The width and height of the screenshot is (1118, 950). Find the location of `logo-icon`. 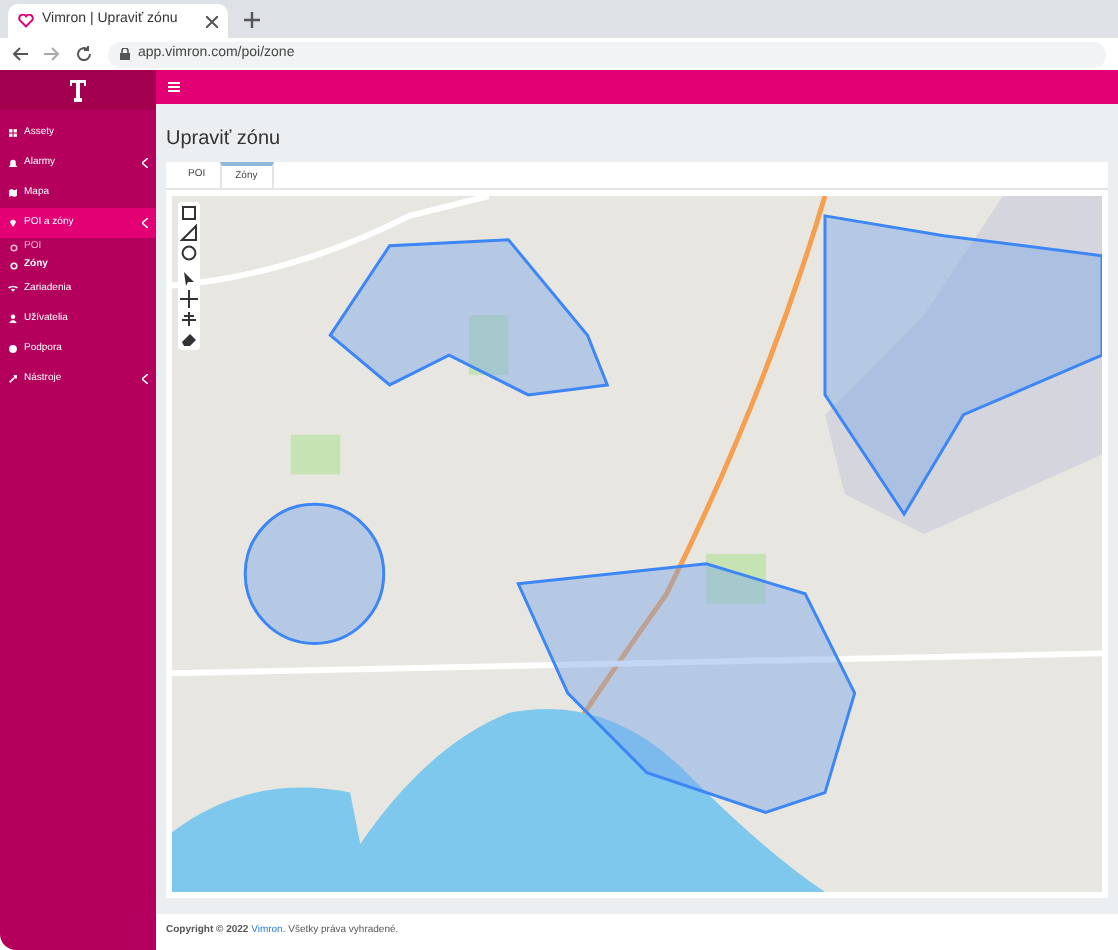

logo-icon is located at coordinates (78, 90).